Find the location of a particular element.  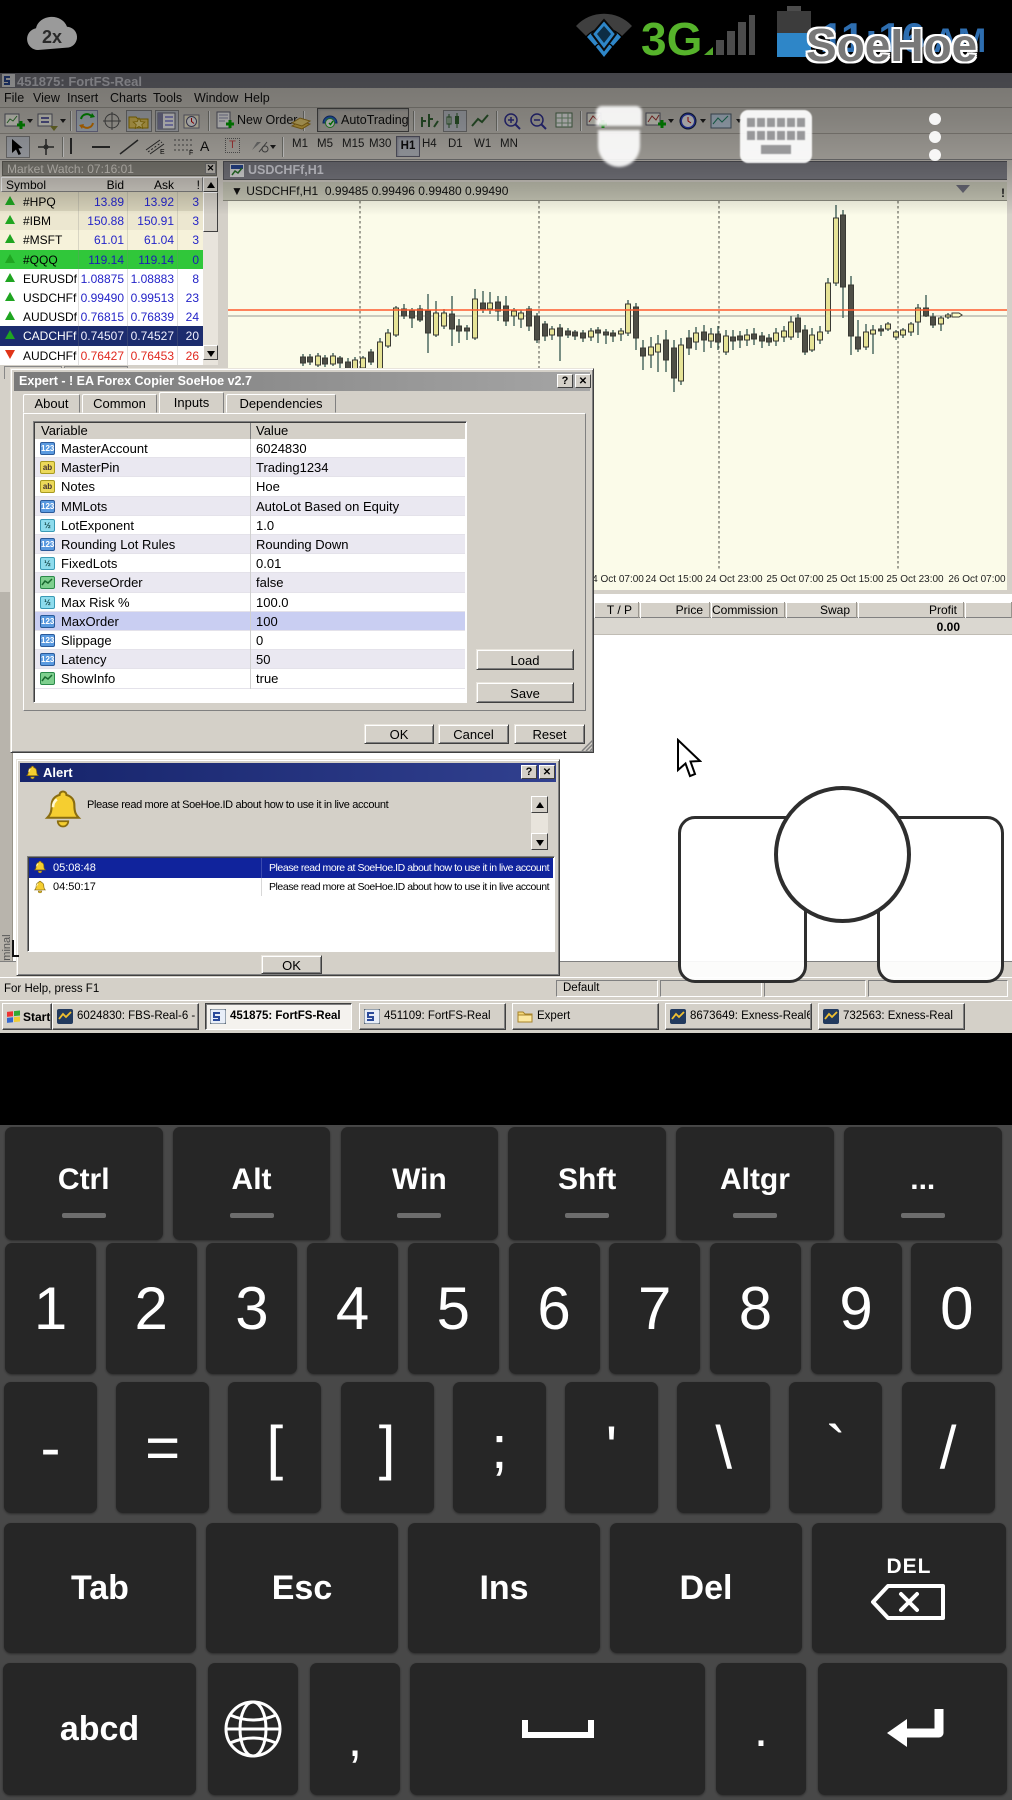

svg-text: F is located at coordinates (191, 153).